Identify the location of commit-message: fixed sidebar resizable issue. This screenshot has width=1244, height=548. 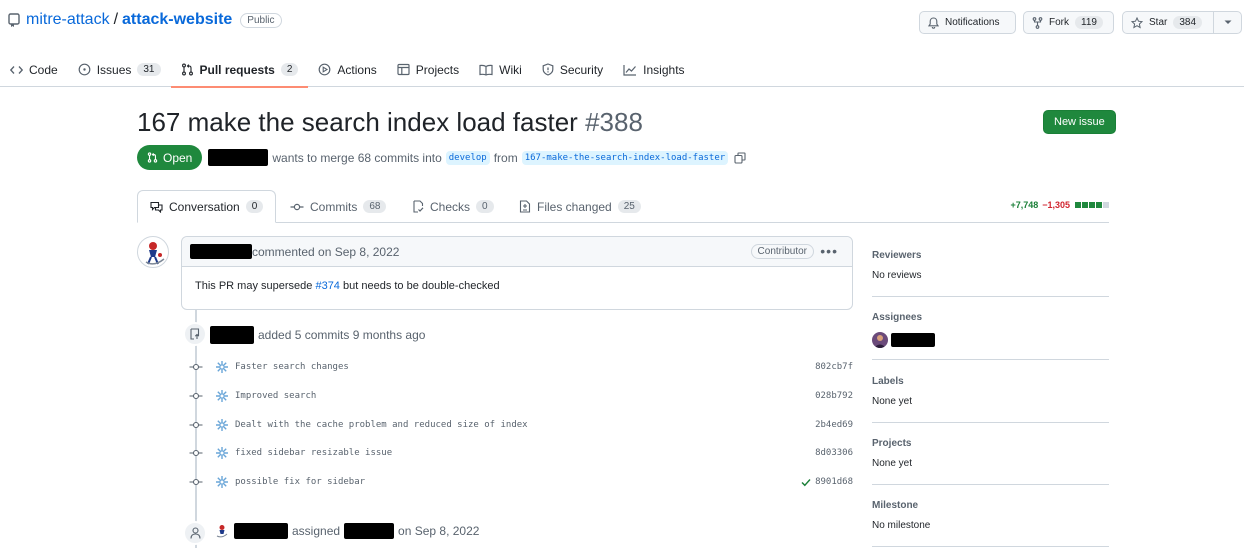
(313, 453).